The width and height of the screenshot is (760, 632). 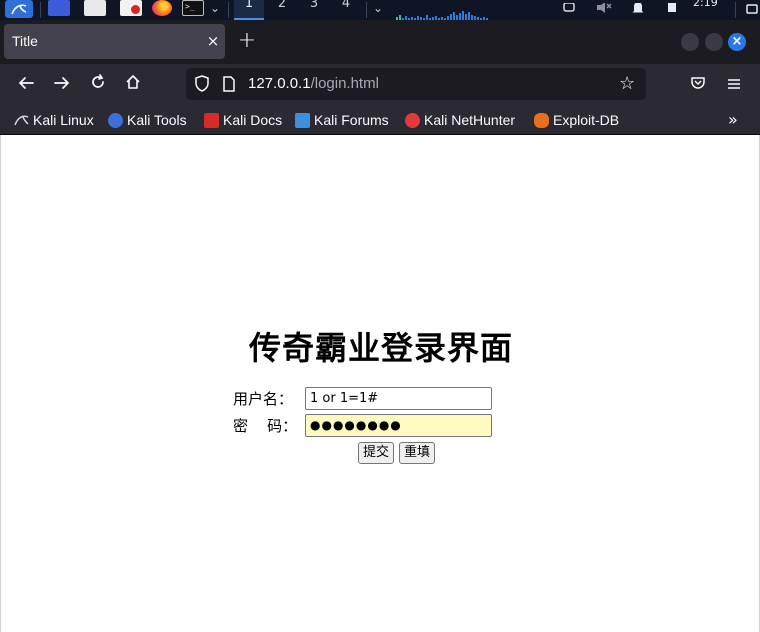 I want to click on back-icon, so click(x=26, y=85).